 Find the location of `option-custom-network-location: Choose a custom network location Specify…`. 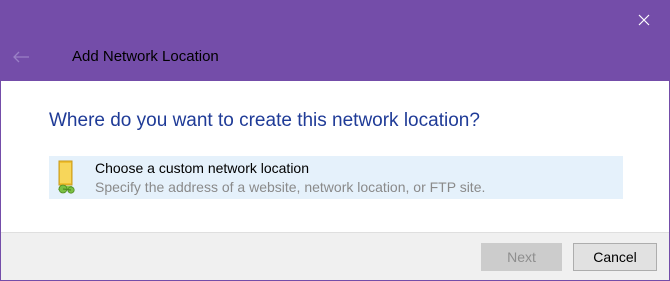

option-custom-network-location: Choose a custom network location Specify… is located at coordinates (336, 177).